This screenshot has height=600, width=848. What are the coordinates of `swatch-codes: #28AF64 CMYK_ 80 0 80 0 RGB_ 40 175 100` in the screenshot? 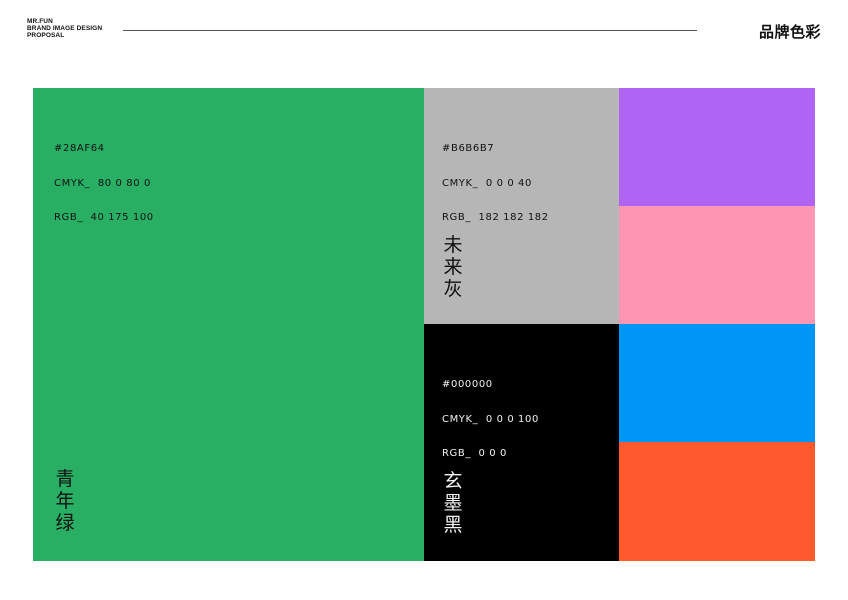 It's located at (104, 183).